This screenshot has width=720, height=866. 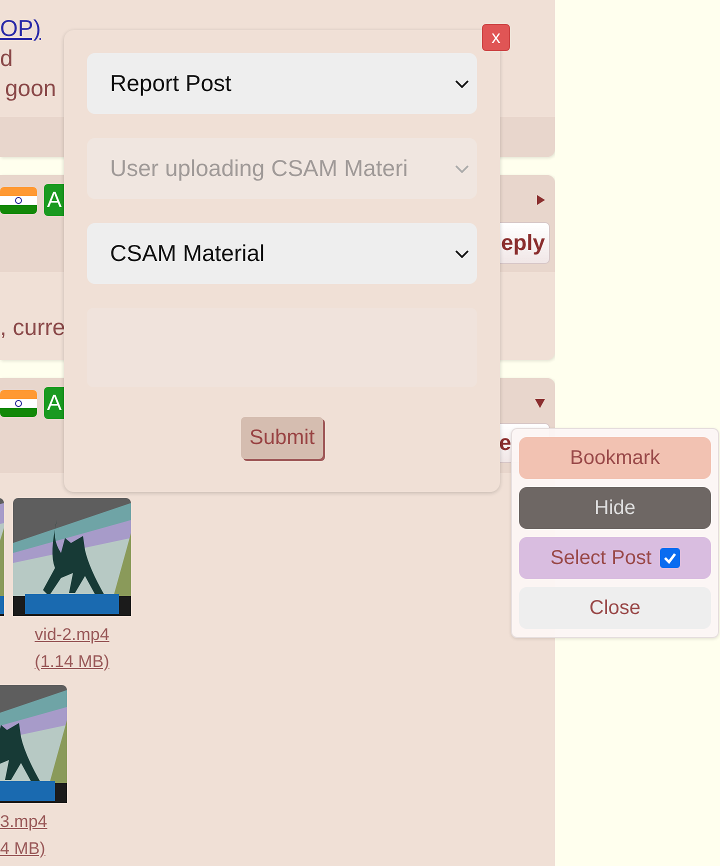 I want to click on select-field: Report Post, so click(x=282, y=83).